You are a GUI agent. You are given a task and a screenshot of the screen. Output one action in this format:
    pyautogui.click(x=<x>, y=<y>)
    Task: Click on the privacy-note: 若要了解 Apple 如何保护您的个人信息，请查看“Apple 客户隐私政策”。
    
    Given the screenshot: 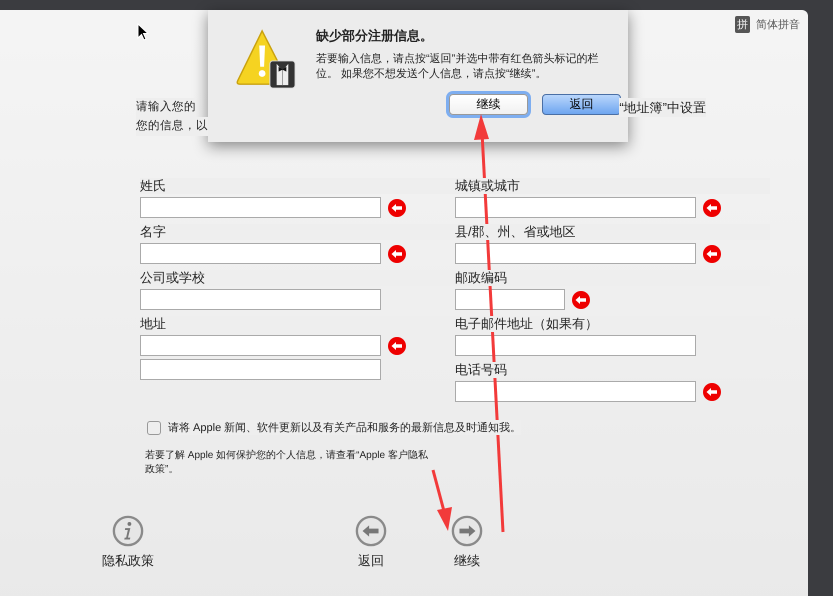 What is the action you would take?
    pyautogui.click(x=287, y=463)
    